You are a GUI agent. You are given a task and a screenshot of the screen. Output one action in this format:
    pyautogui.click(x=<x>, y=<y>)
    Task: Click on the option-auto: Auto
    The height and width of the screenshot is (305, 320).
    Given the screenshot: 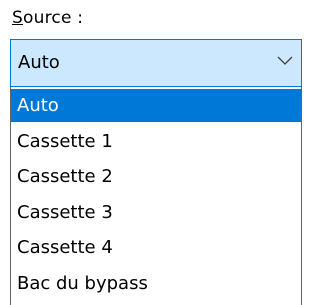 What is the action you would take?
    pyautogui.click(x=156, y=105)
    